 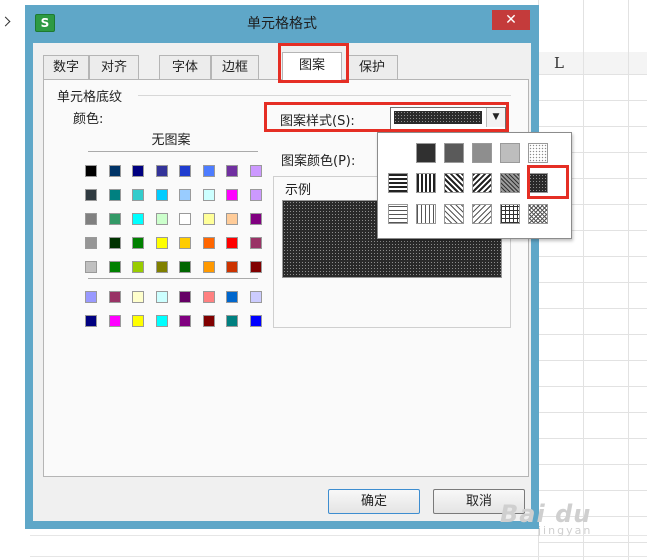 What do you see at coordinates (312, 67) in the screenshot?
I see `tab-pattern: 图案` at bounding box center [312, 67].